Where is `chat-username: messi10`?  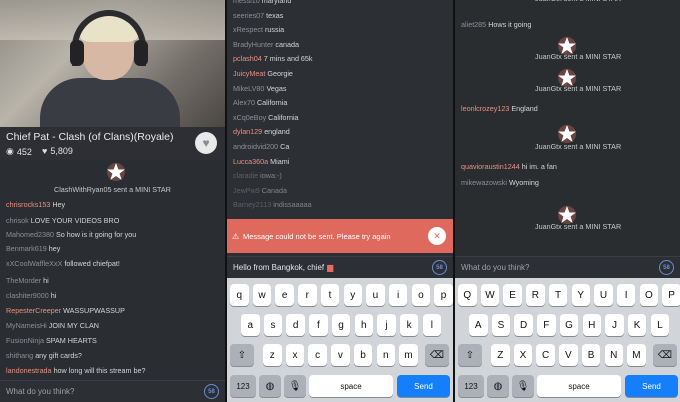
chat-username: messi10 is located at coordinates (246, 2).